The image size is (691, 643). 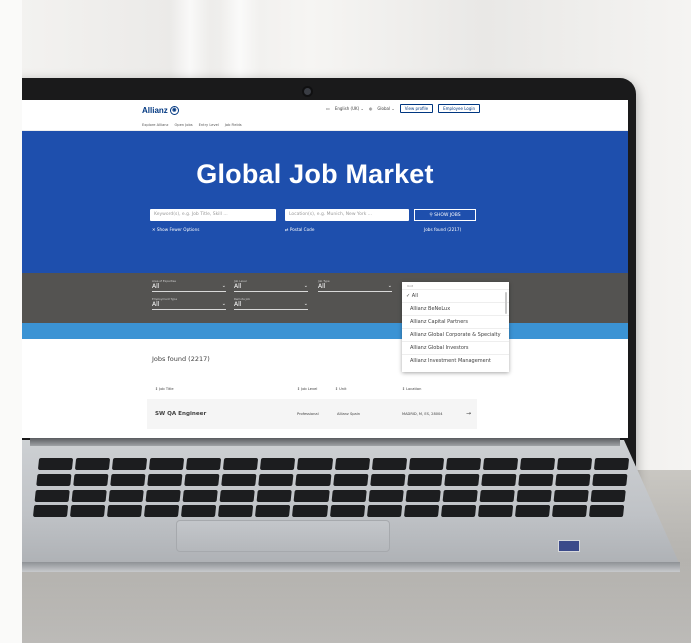 What do you see at coordinates (11, 321) in the screenshot?
I see `photo-border` at bounding box center [11, 321].